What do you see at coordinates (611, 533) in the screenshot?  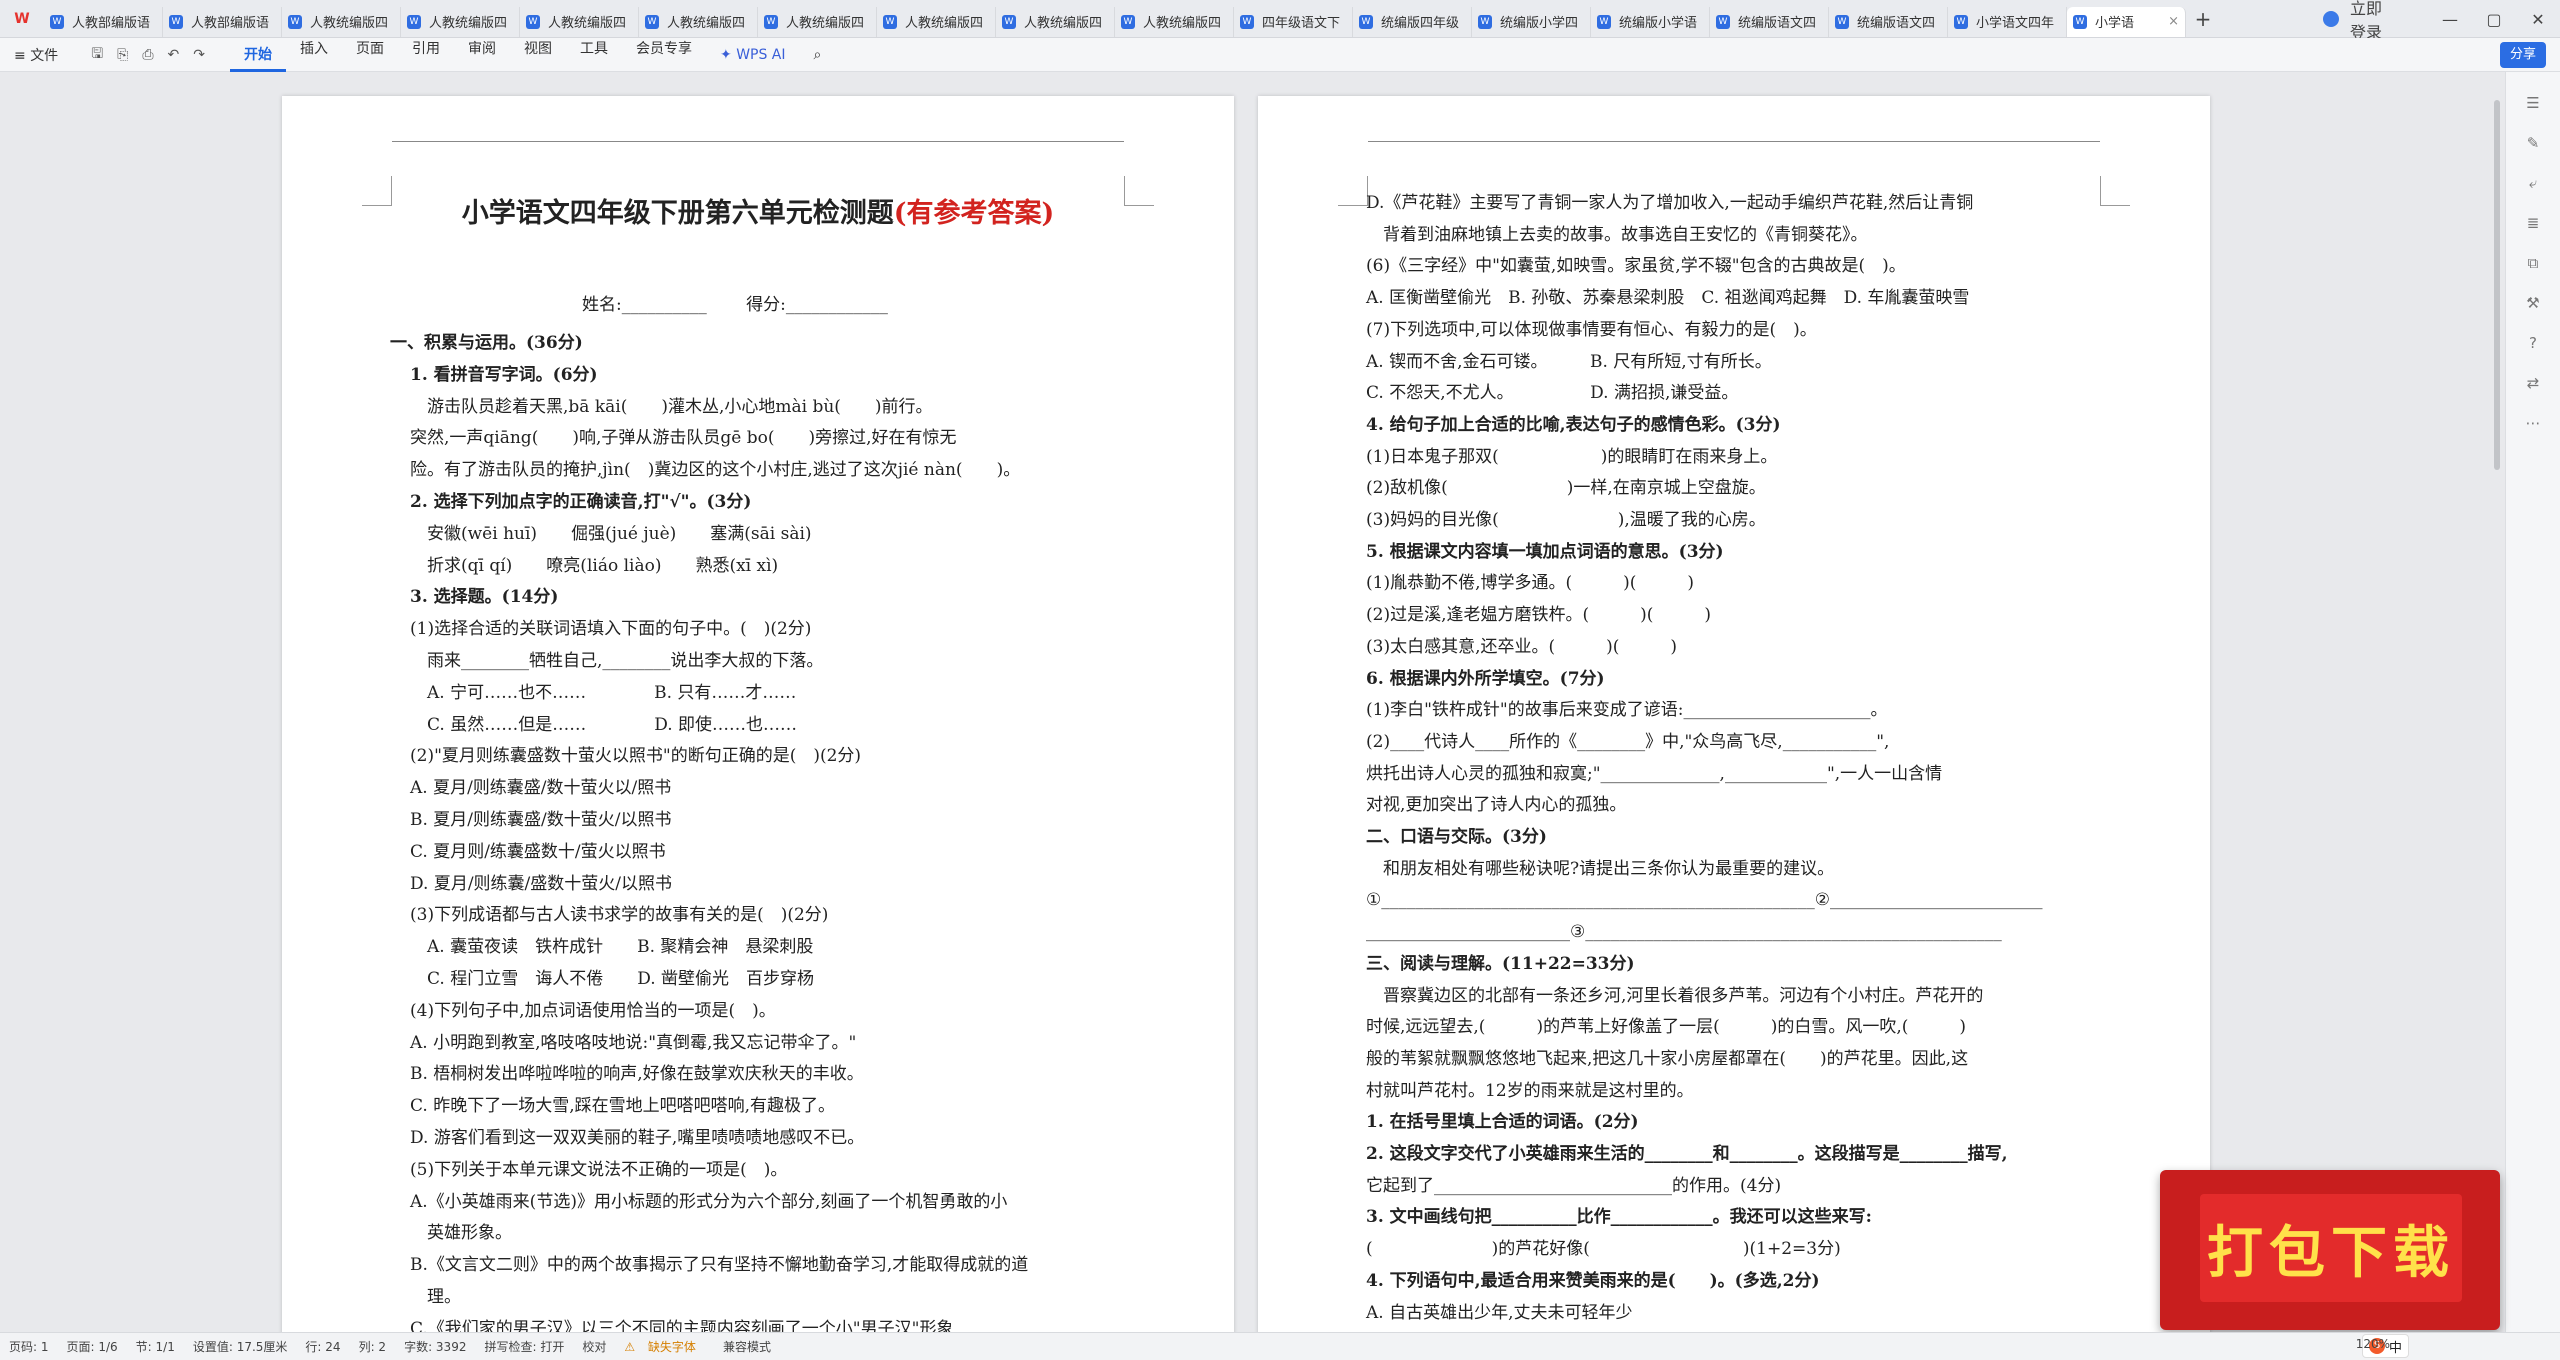 I see `document-line: 安徽(wēi huī) 倔强(jué juè) 塞满(sāi sài)` at bounding box center [611, 533].